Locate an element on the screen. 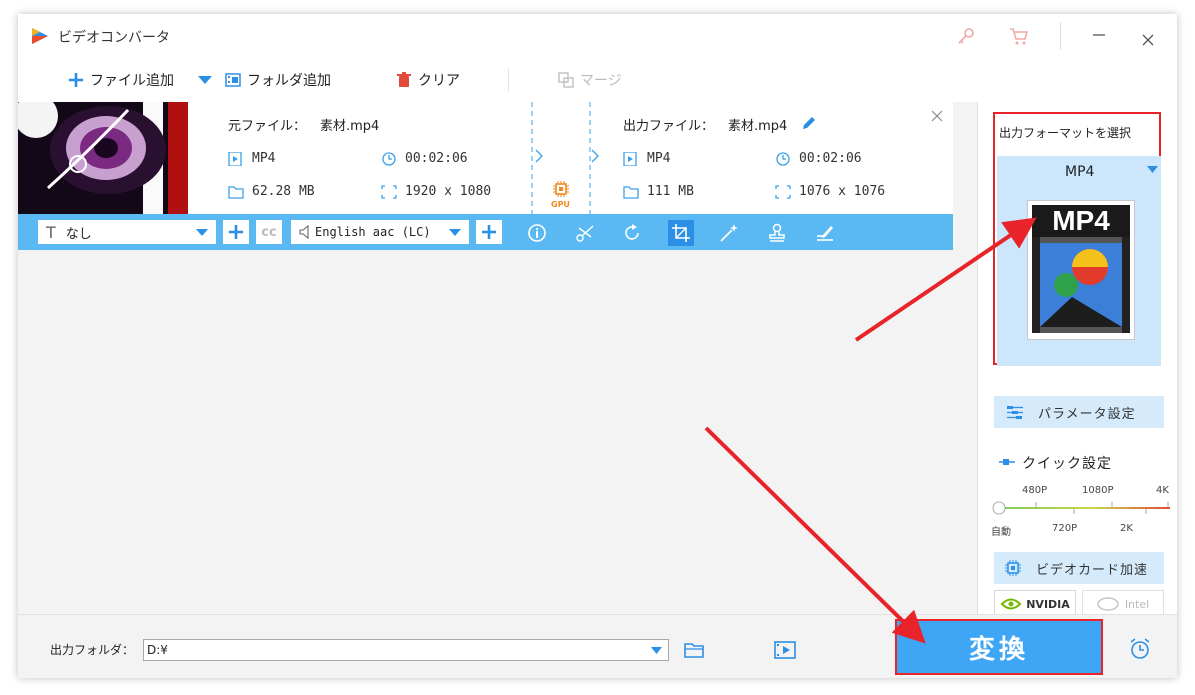  add-file-label: ファイル追加 is located at coordinates (132, 81).